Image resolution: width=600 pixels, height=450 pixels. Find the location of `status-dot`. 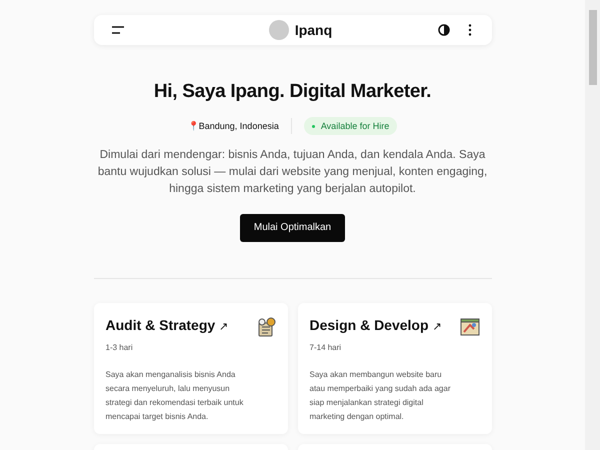

status-dot is located at coordinates (313, 126).